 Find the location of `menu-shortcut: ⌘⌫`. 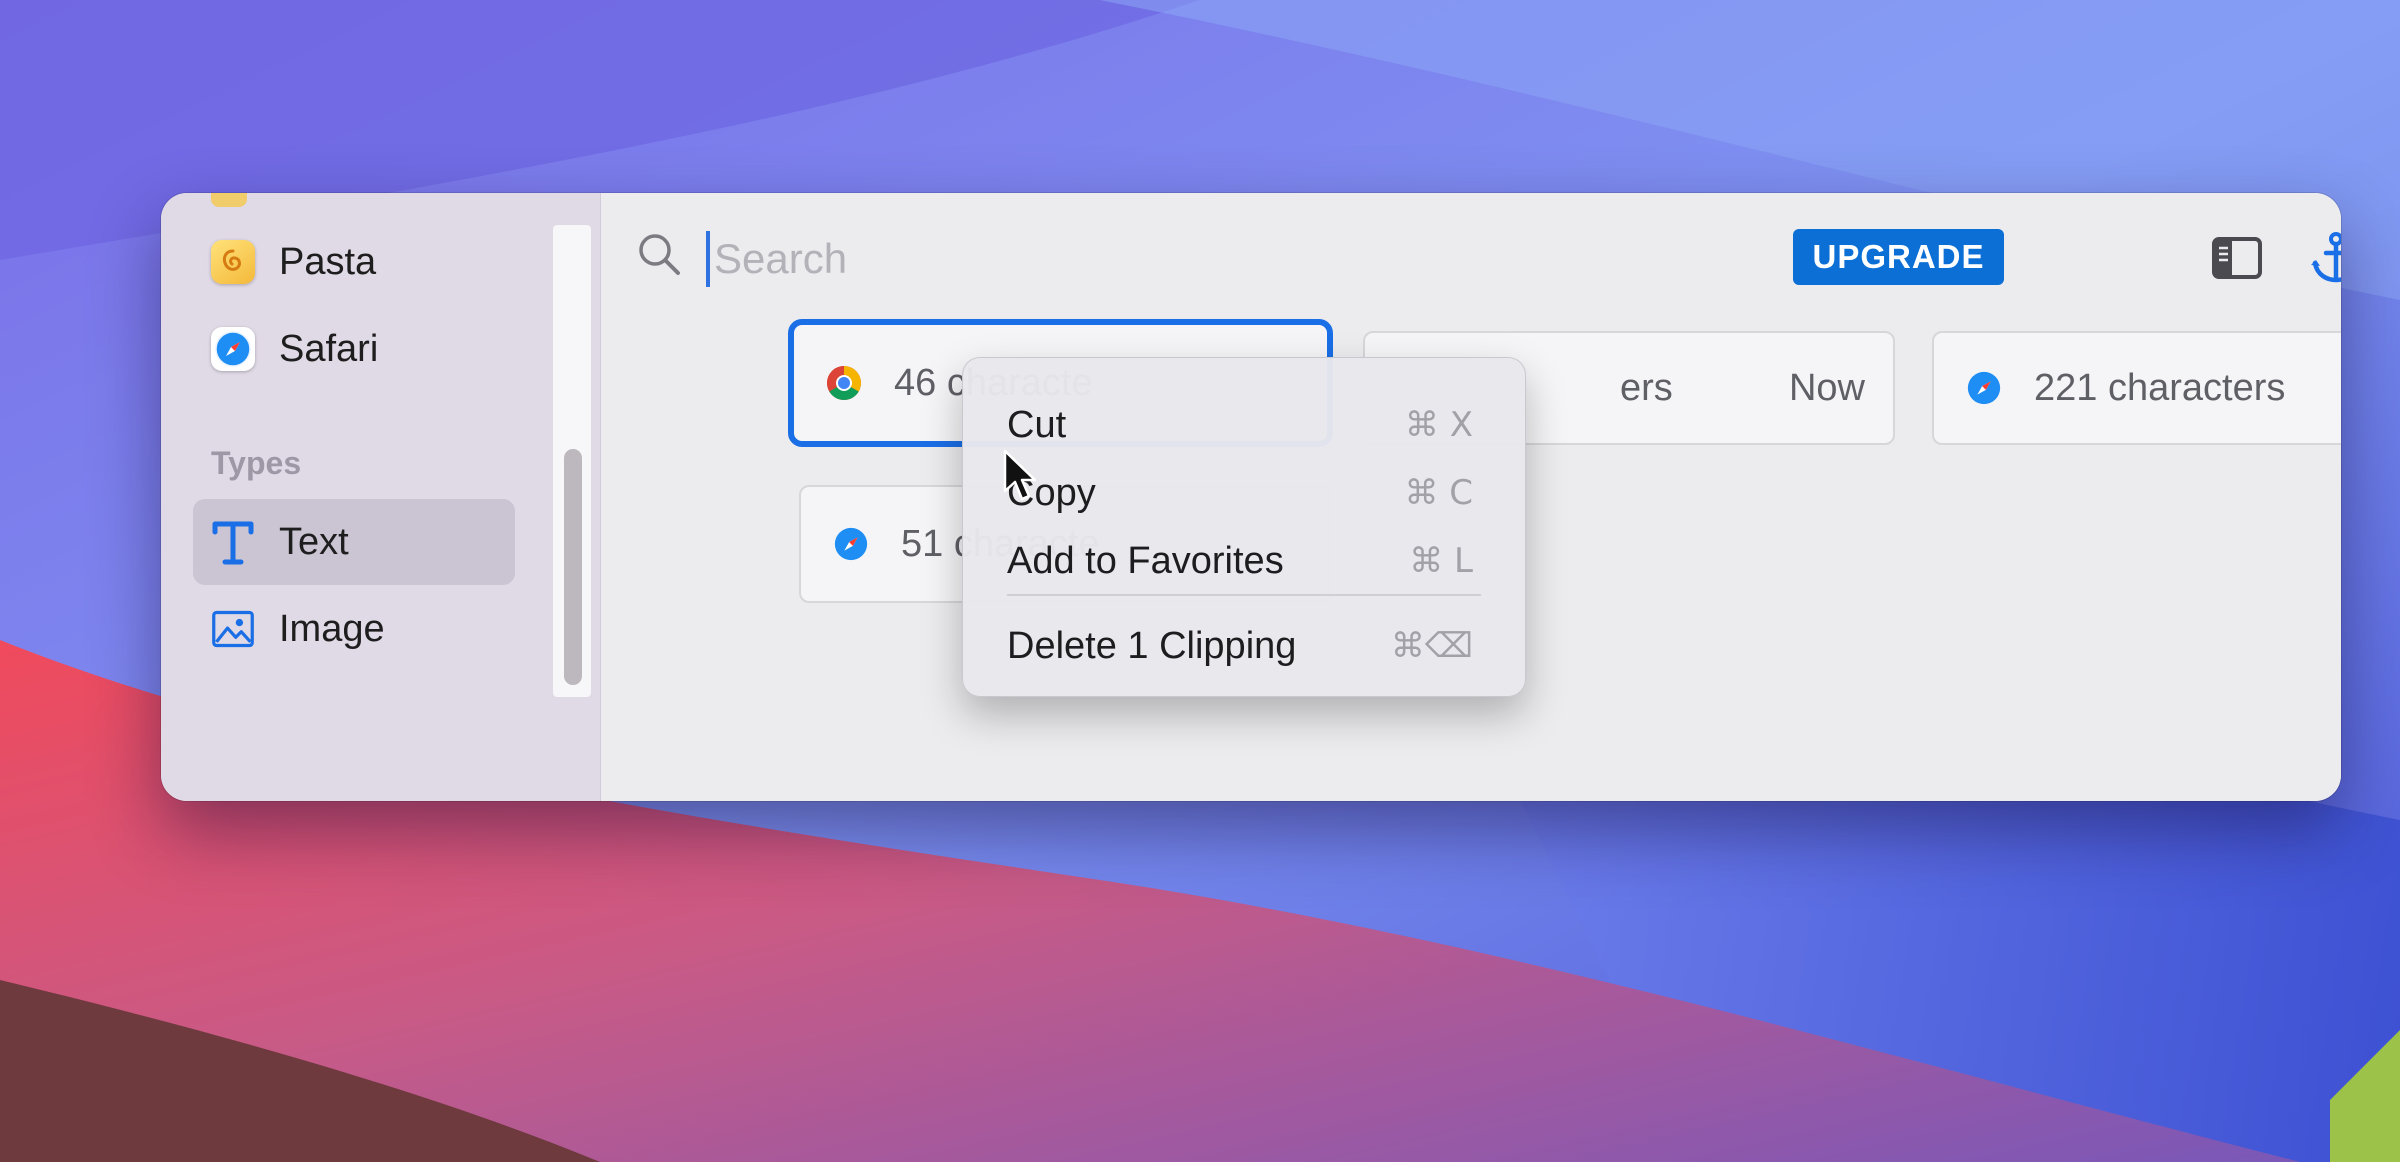

menu-shortcut: ⌘⌫ is located at coordinates (1431, 646).